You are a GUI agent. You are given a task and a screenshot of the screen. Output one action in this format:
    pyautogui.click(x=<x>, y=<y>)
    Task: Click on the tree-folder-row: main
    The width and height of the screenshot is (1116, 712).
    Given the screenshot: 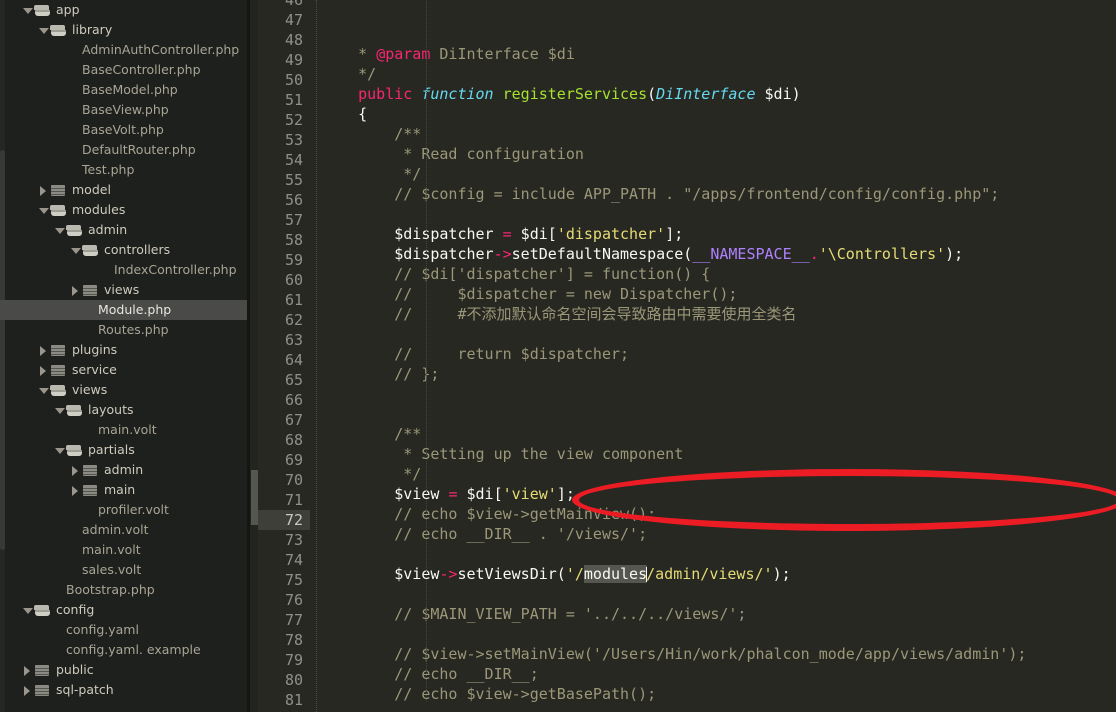 What is the action you would take?
    pyautogui.click(x=125, y=490)
    